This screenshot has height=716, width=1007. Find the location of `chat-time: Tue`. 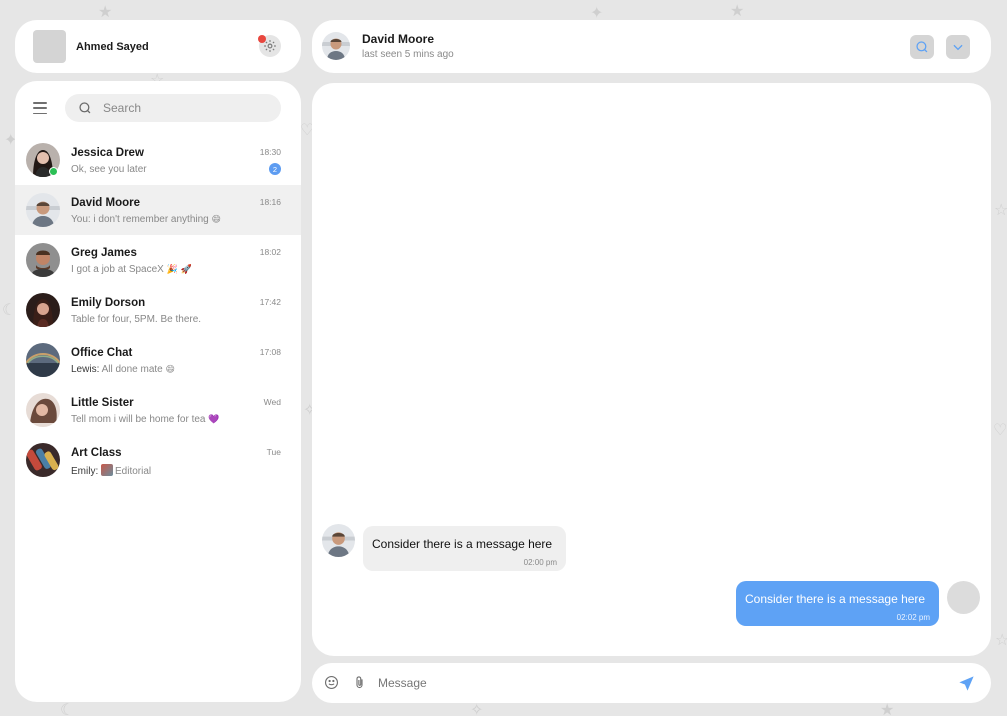

chat-time: Tue is located at coordinates (273, 452).